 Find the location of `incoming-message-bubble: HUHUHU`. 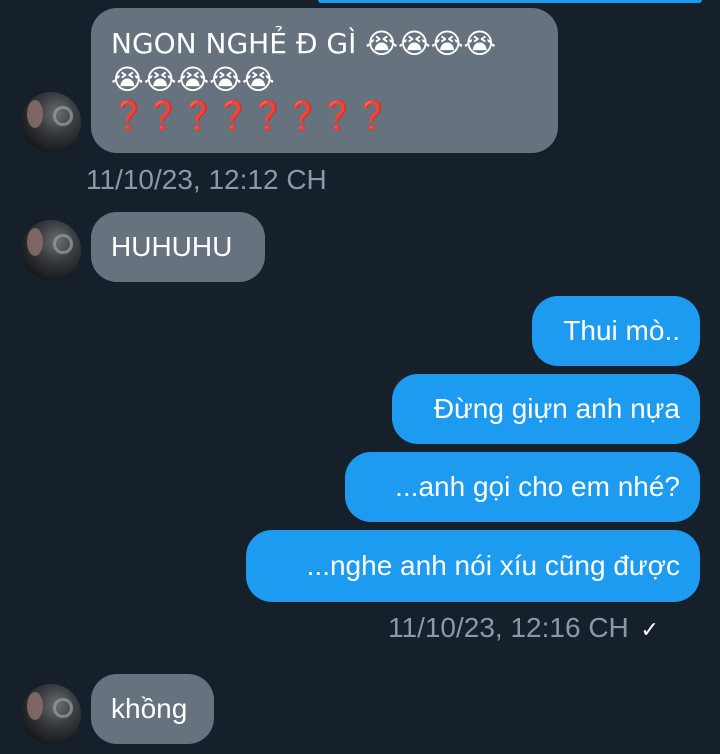

incoming-message-bubble: HUHUHU is located at coordinates (178, 247).